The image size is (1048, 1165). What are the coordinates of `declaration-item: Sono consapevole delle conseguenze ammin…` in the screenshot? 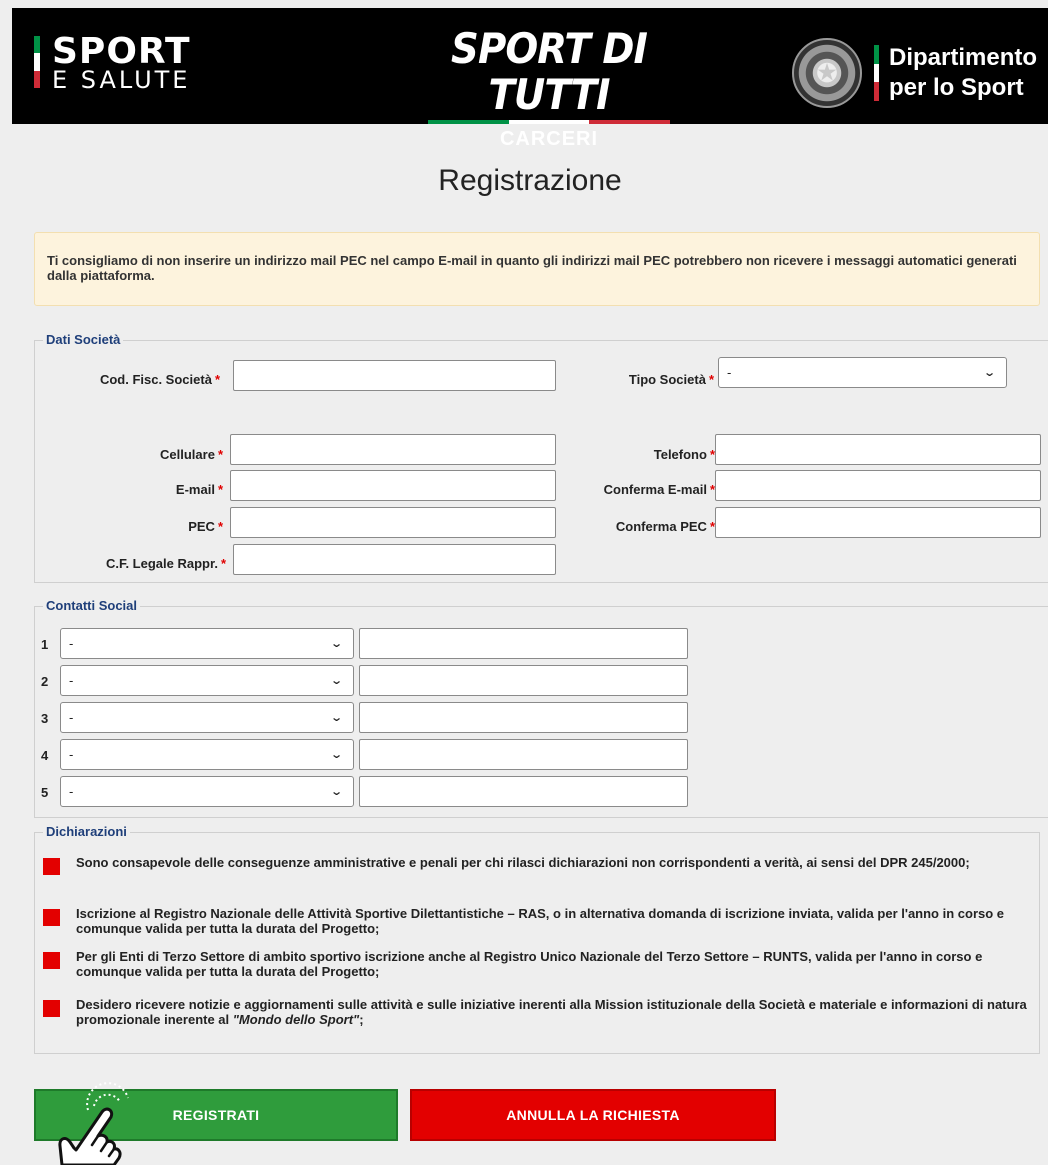 It's located at (538, 865).